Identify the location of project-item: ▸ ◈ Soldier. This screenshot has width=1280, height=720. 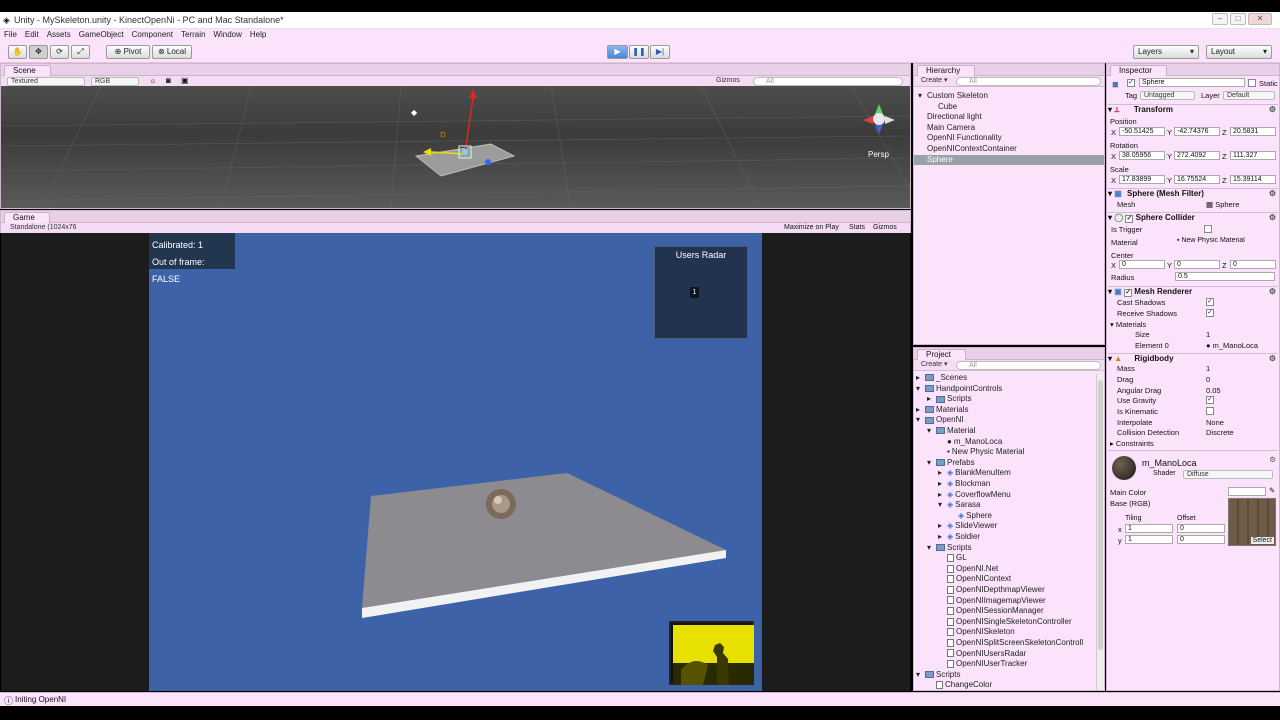
(947, 537).